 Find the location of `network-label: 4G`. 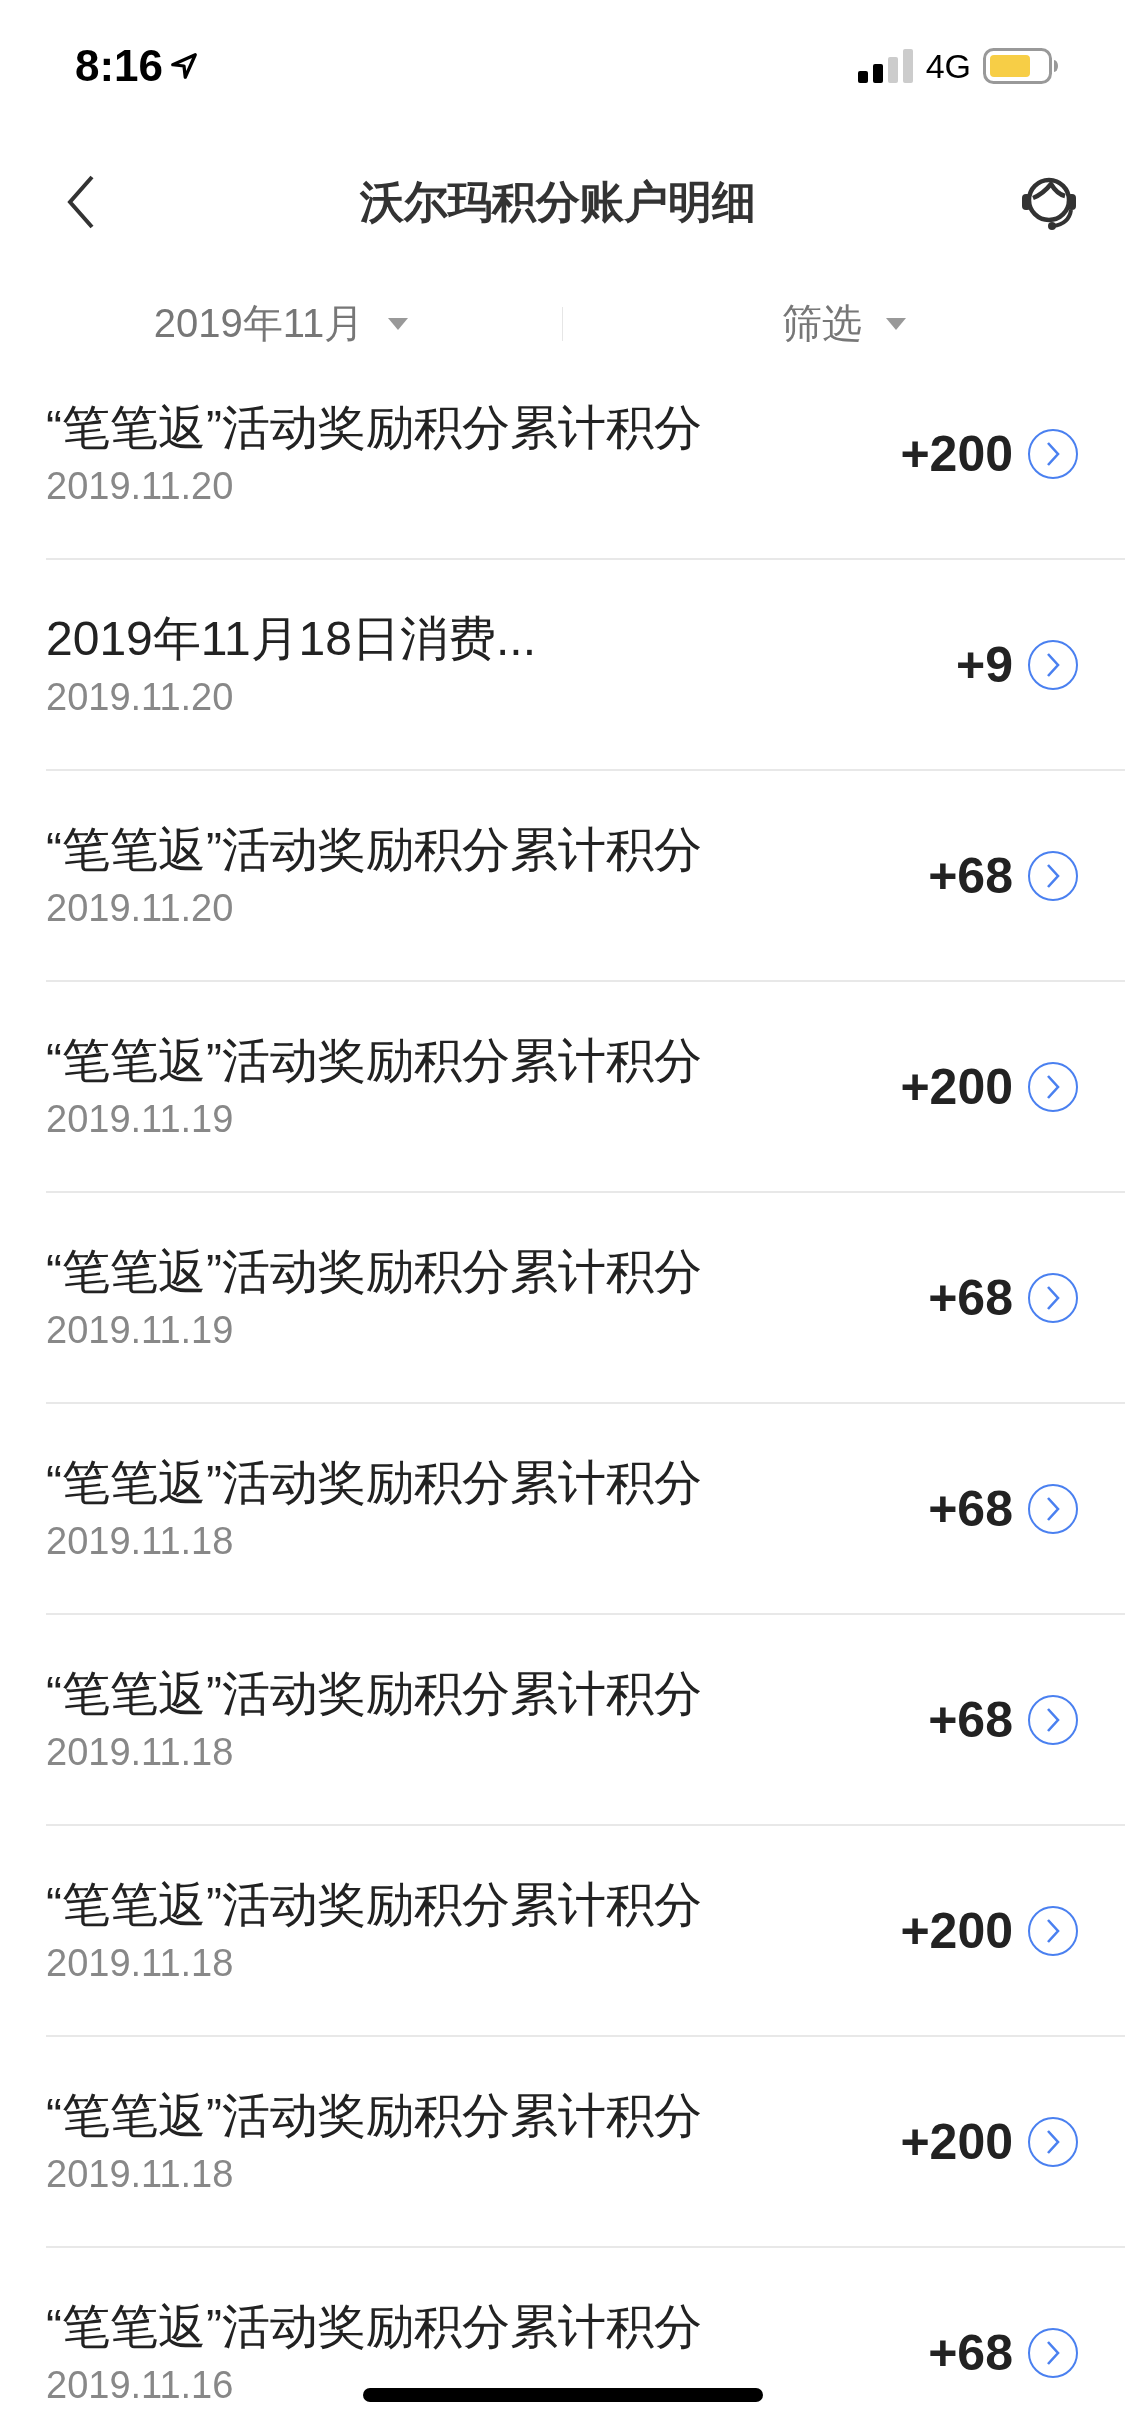

network-label: 4G is located at coordinates (948, 66).